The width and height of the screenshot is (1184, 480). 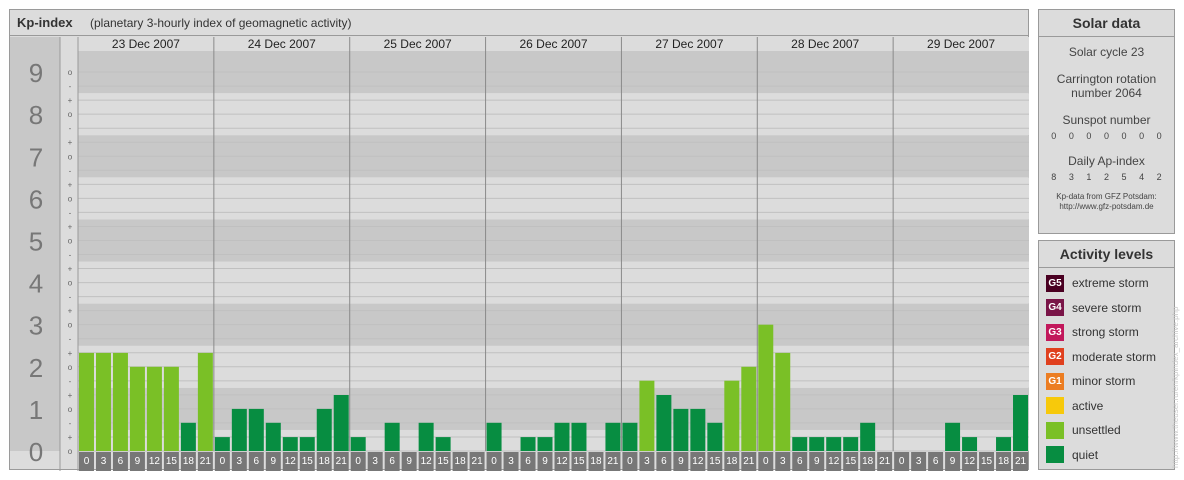 What do you see at coordinates (1055, 283) in the screenshot?
I see `level-swatch: G5` at bounding box center [1055, 283].